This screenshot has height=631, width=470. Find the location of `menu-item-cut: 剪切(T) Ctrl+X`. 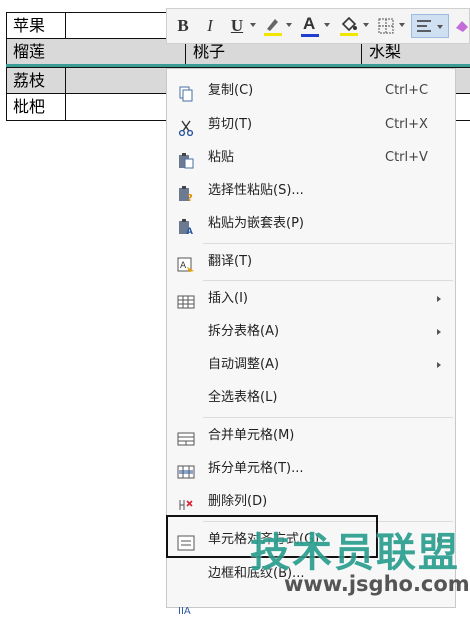

menu-item-cut: 剪切(T) Ctrl+X is located at coordinates (311, 125).